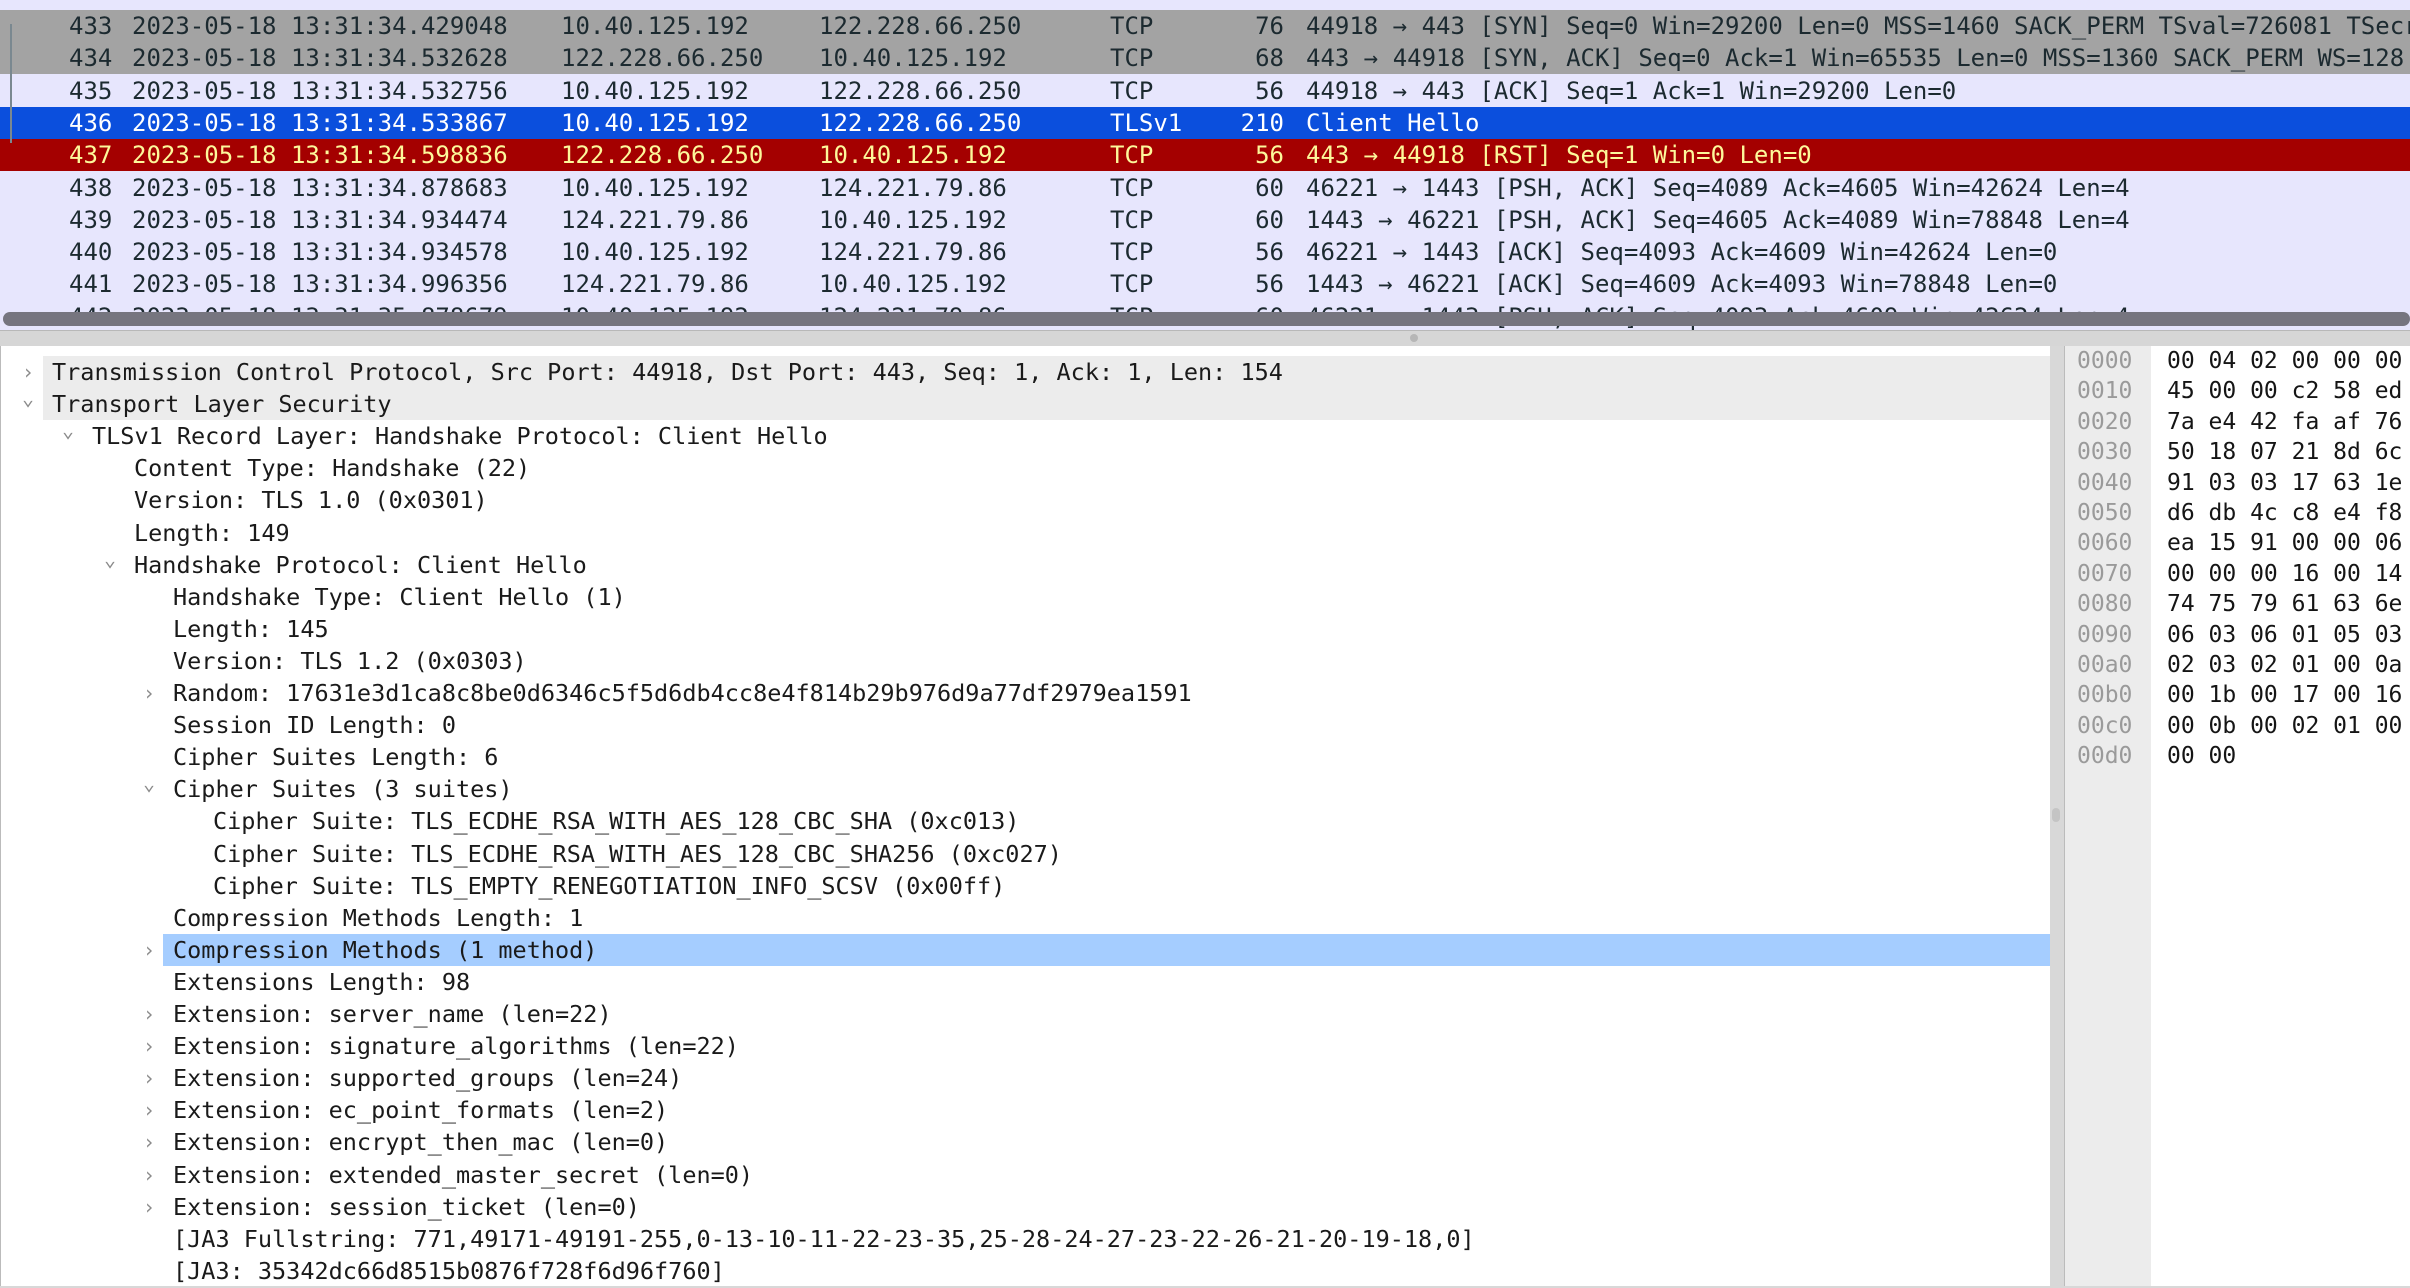  I want to click on hex-offset: 0090, so click(2105, 634).